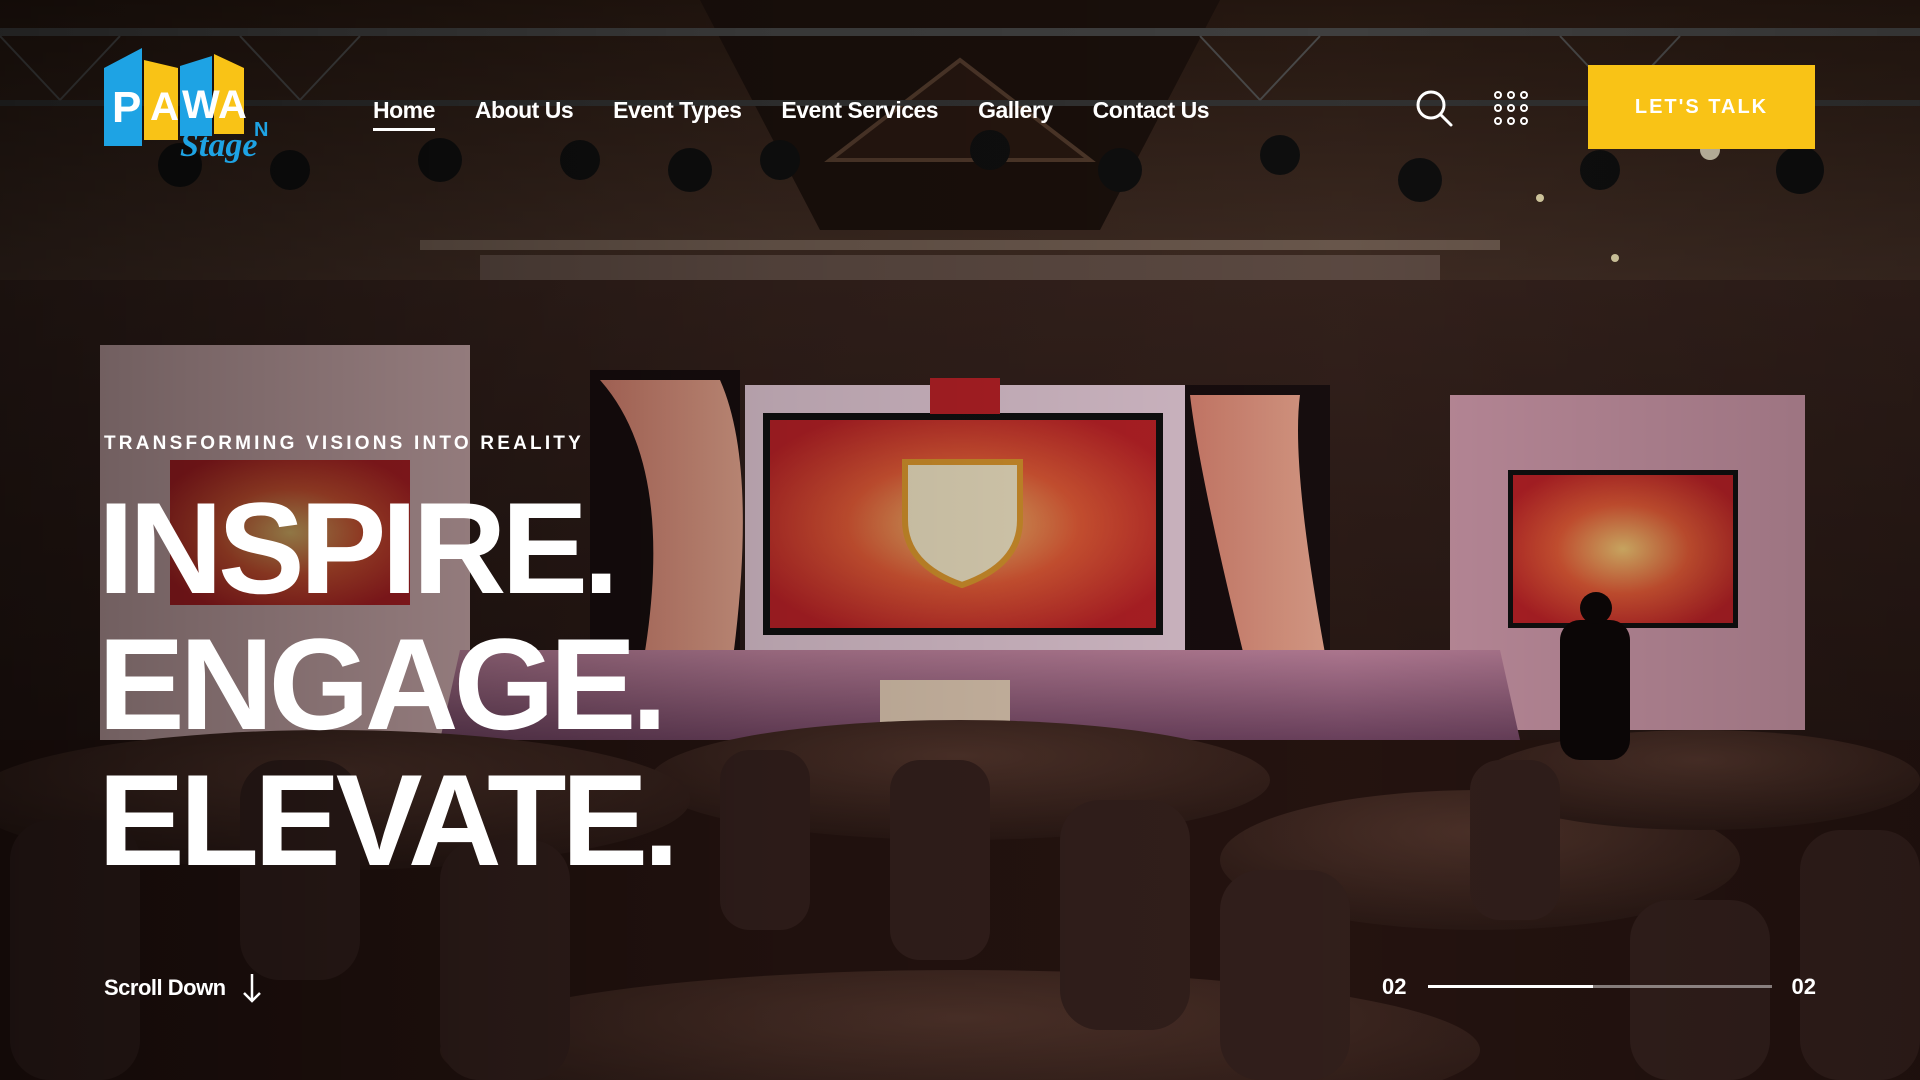 This screenshot has width=1920, height=1080. I want to click on lets-talk-button: LET'S TALK, so click(1701, 107).